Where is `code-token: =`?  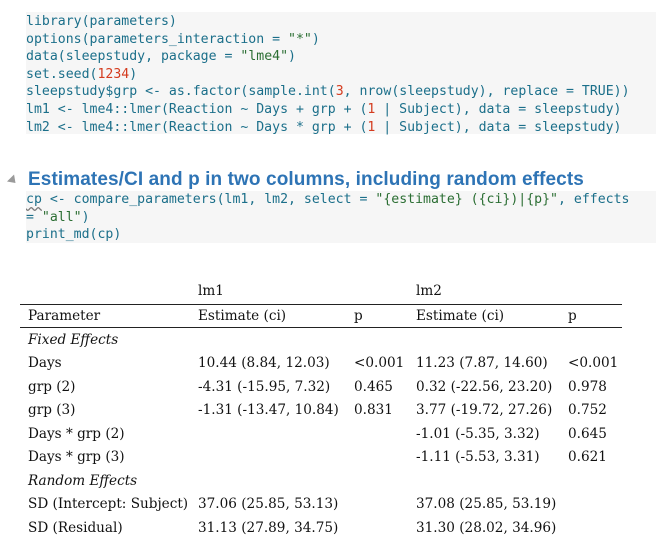 code-token: = is located at coordinates (34, 217).